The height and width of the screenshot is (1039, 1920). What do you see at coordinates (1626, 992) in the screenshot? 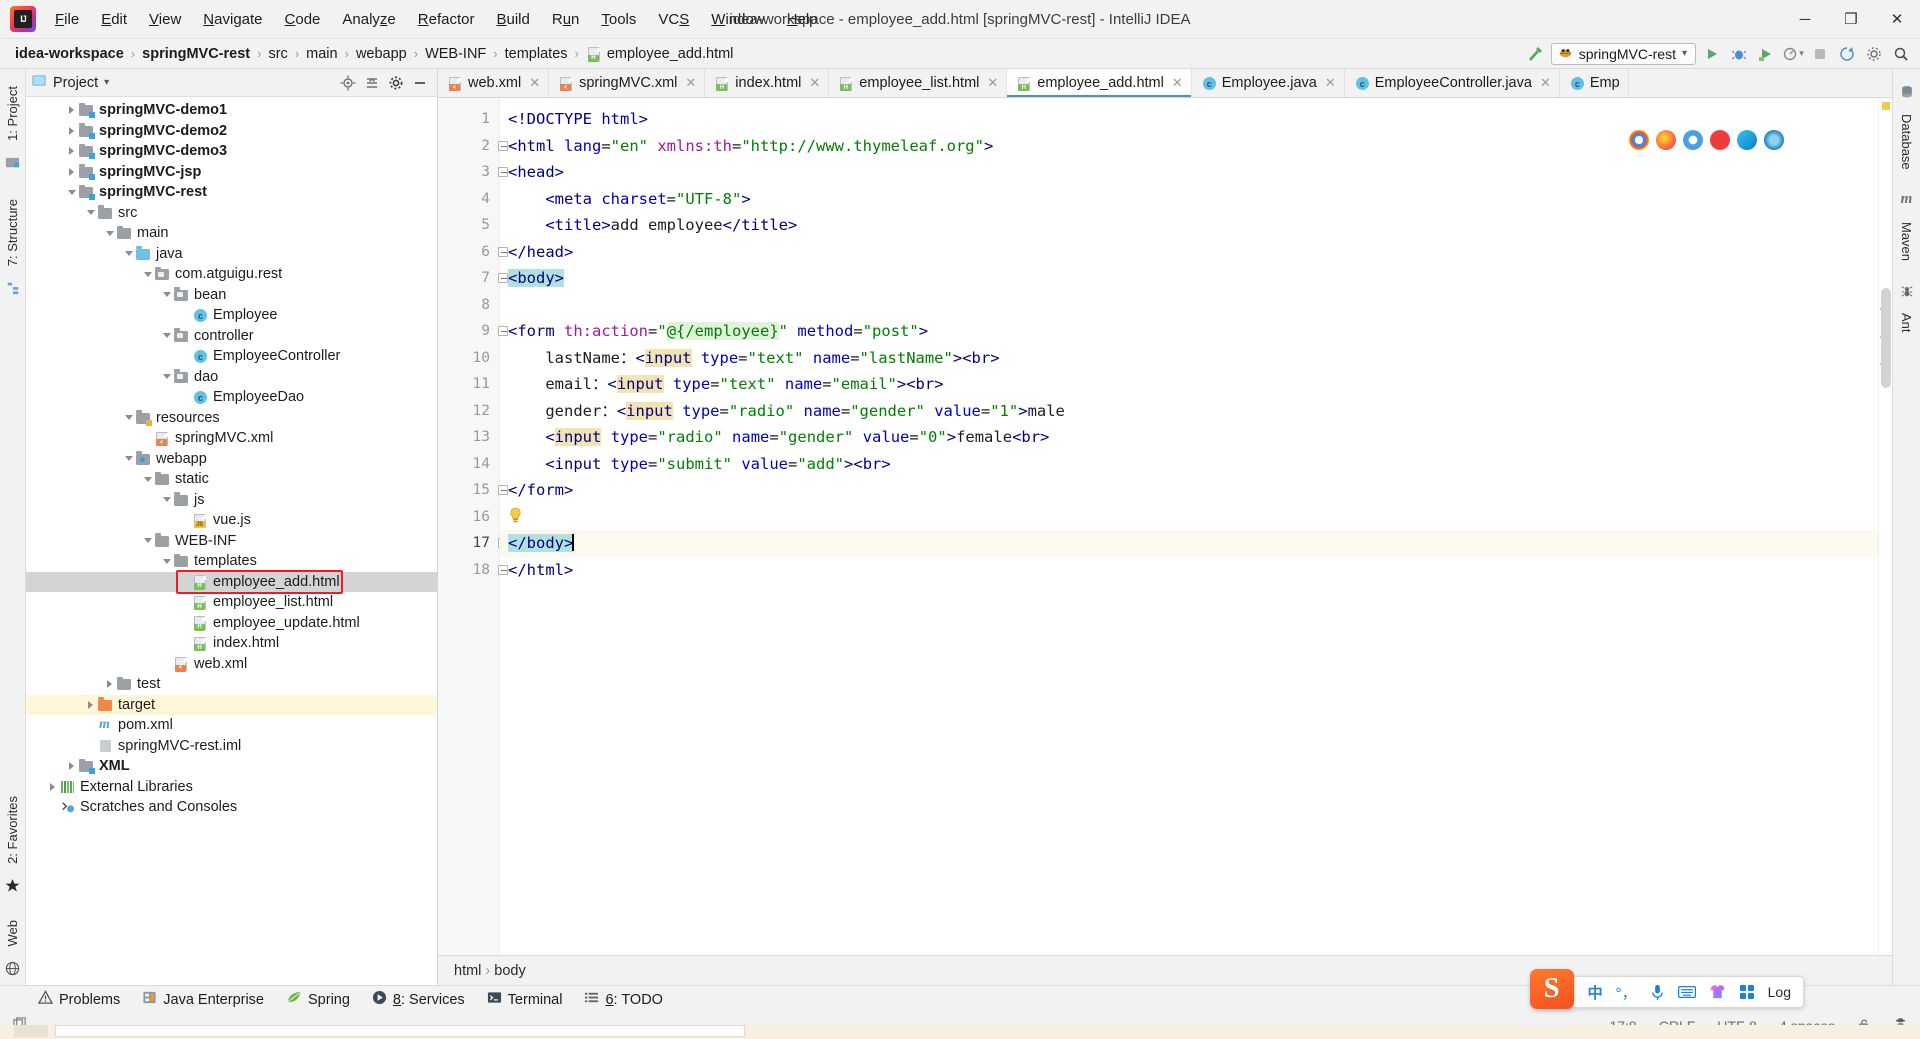
I see `ime-punctuation-toggle: °，` at bounding box center [1626, 992].